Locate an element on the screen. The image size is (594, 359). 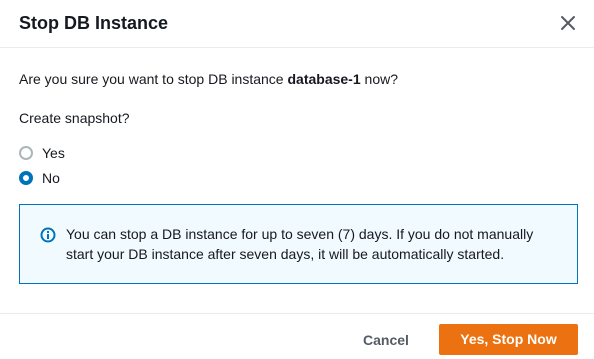
radio-option-yes: Yes is located at coordinates (42, 153).